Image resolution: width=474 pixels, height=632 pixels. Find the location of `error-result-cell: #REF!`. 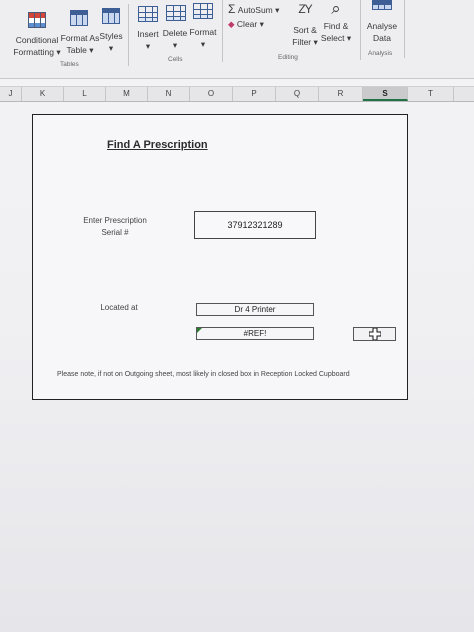

error-result-cell: #REF! is located at coordinates (255, 333).